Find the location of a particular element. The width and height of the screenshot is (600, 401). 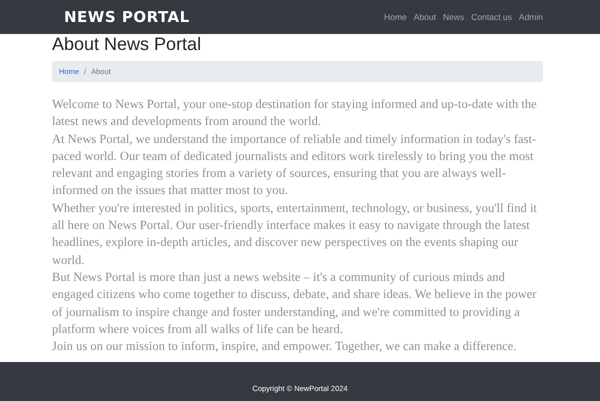

brand-logo: NEWS PORTAL is located at coordinates (127, 17).